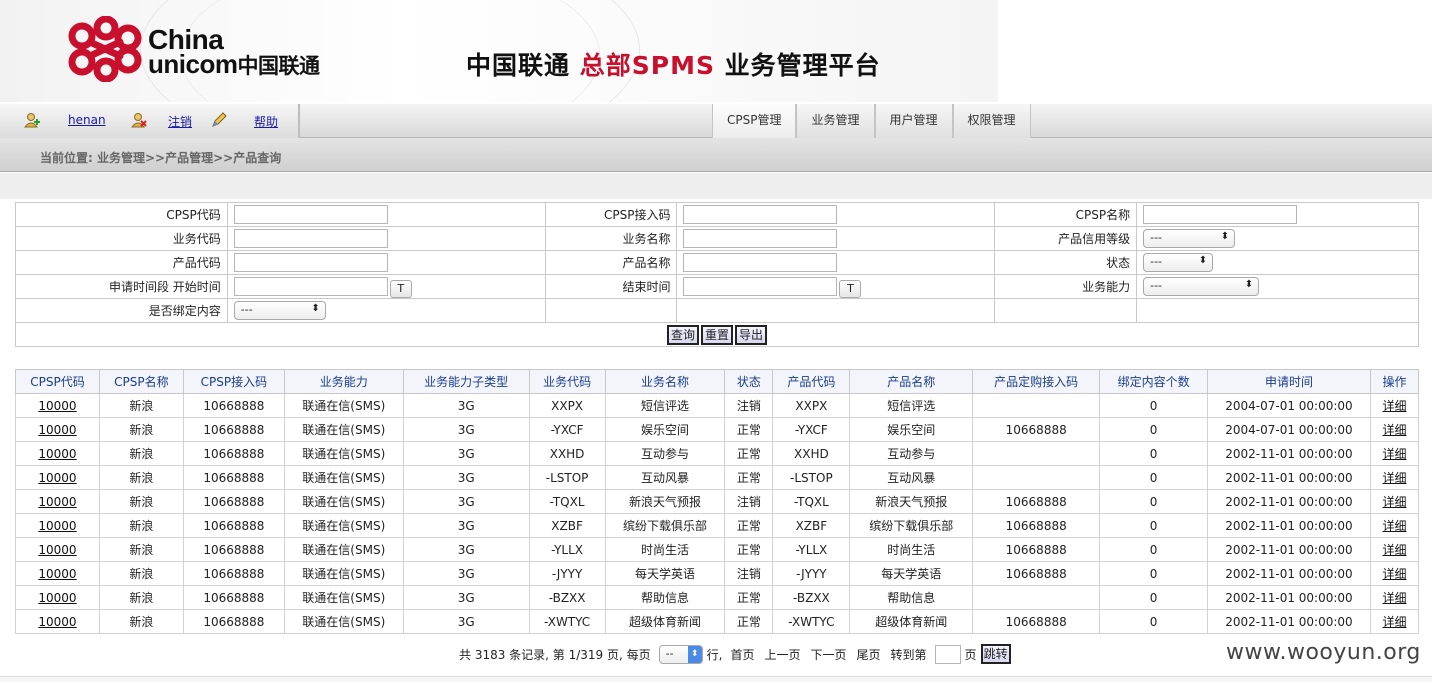 The image size is (1432, 682). What do you see at coordinates (811, 573) in the screenshot?
I see `cell-product-code: -JYYY` at bounding box center [811, 573].